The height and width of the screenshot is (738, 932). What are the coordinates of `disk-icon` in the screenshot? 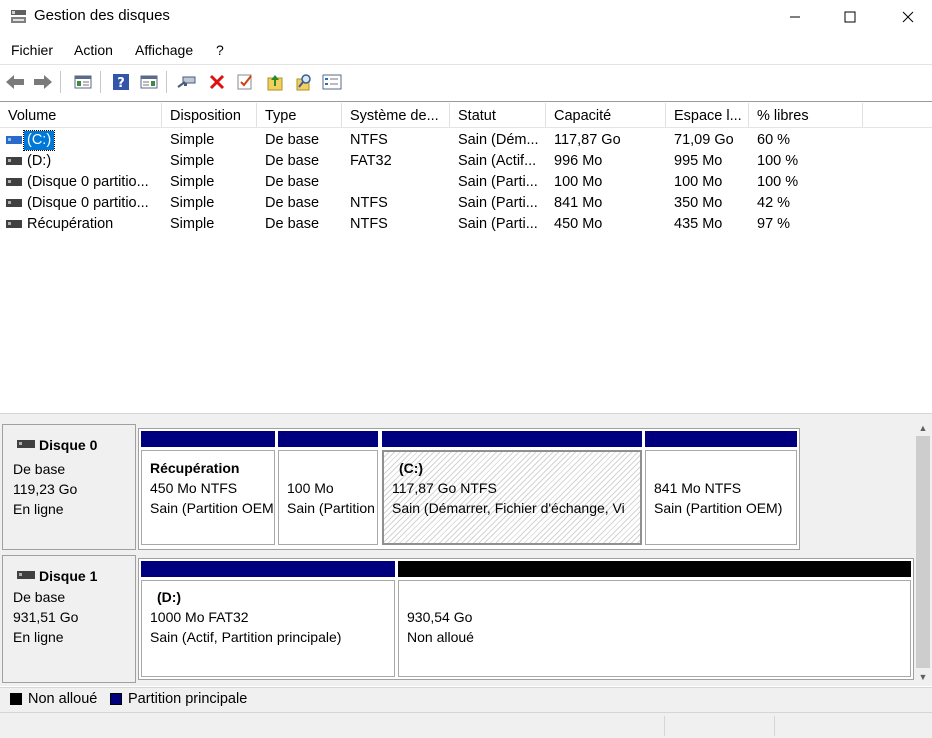 It's located at (26, 444).